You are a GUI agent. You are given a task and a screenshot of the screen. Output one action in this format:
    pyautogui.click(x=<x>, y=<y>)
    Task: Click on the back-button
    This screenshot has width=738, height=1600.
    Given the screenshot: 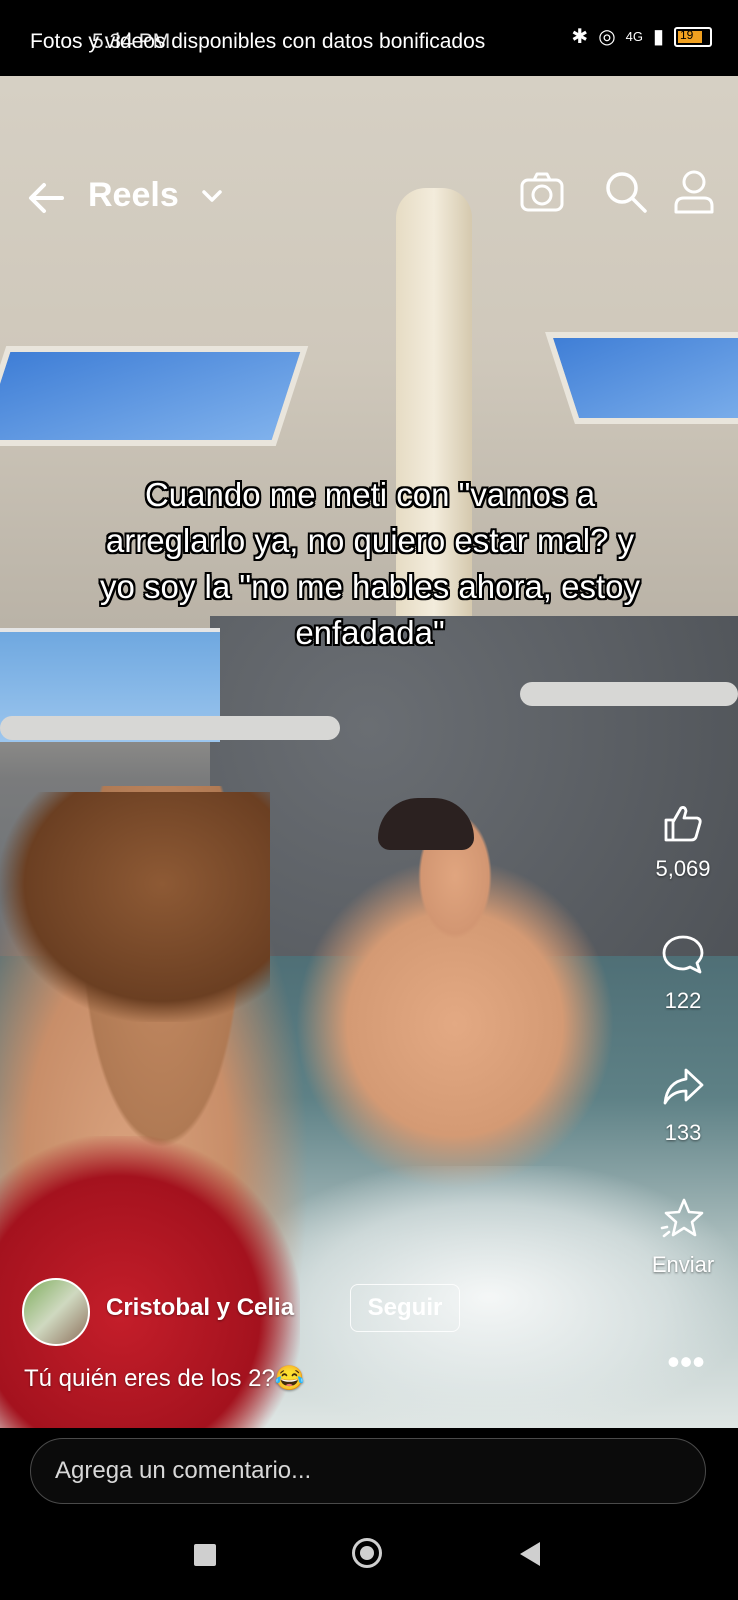 What is the action you would take?
    pyautogui.click(x=46, y=198)
    